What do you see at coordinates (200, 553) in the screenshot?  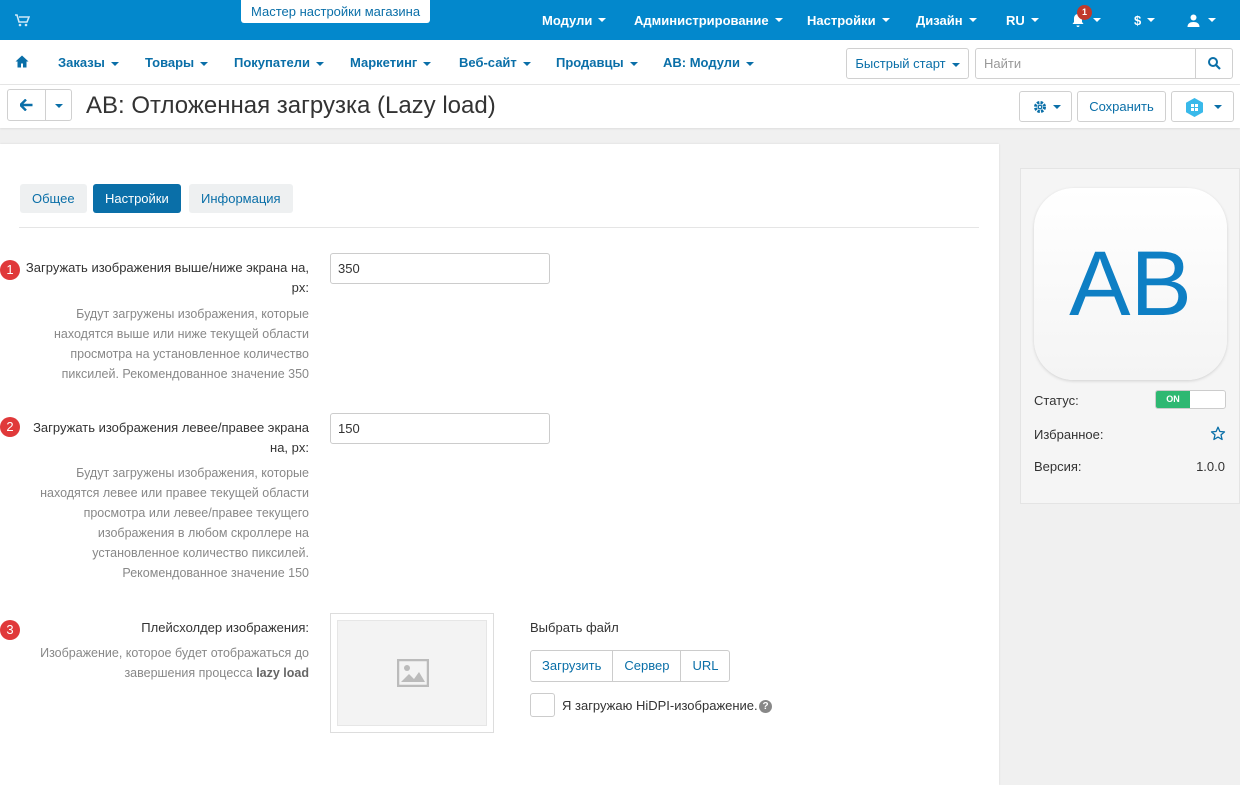 I see `help-line: установленное количество пиксилей.` at bounding box center [200, 553].